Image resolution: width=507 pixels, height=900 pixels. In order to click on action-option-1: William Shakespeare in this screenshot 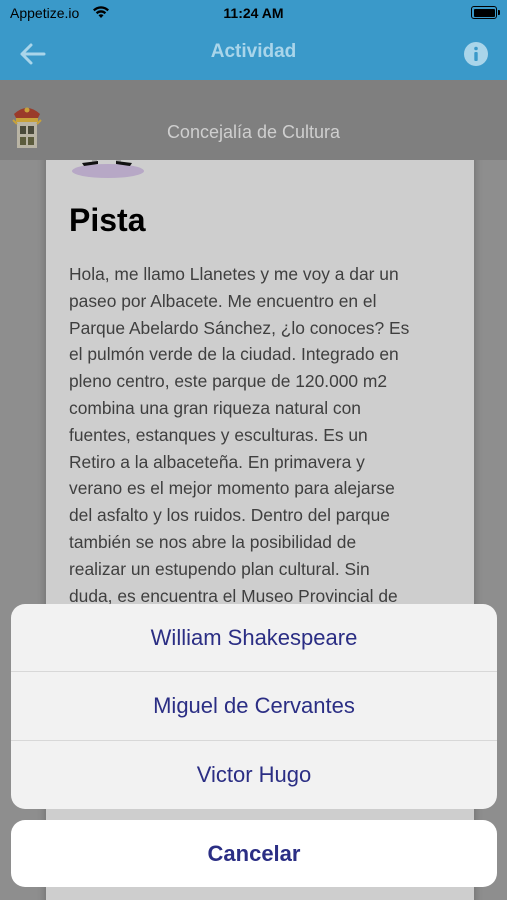, I will do `click(254, 638)`.